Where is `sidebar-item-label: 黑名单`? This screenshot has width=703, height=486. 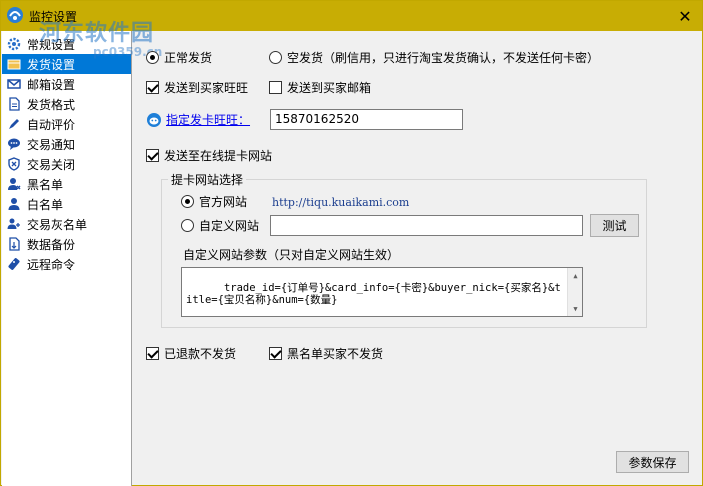
sidebar-item-label: 黑名单 is located at coordinates (45, 184).